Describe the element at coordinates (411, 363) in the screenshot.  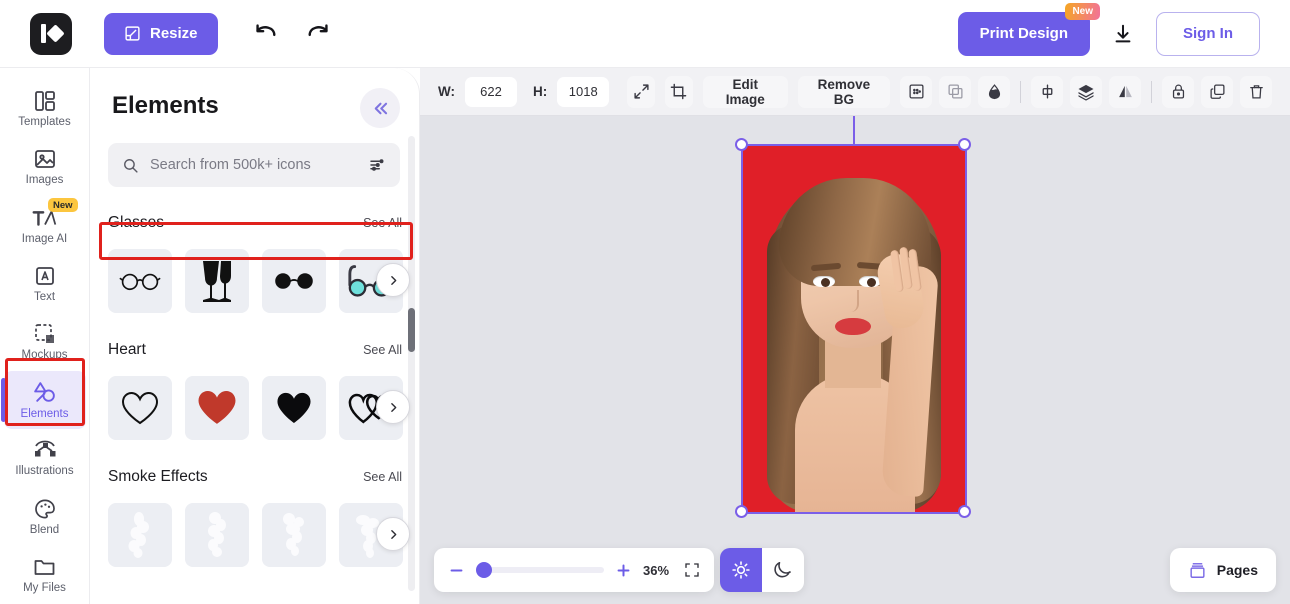
I see `panel-scrollbar-track` at that location.